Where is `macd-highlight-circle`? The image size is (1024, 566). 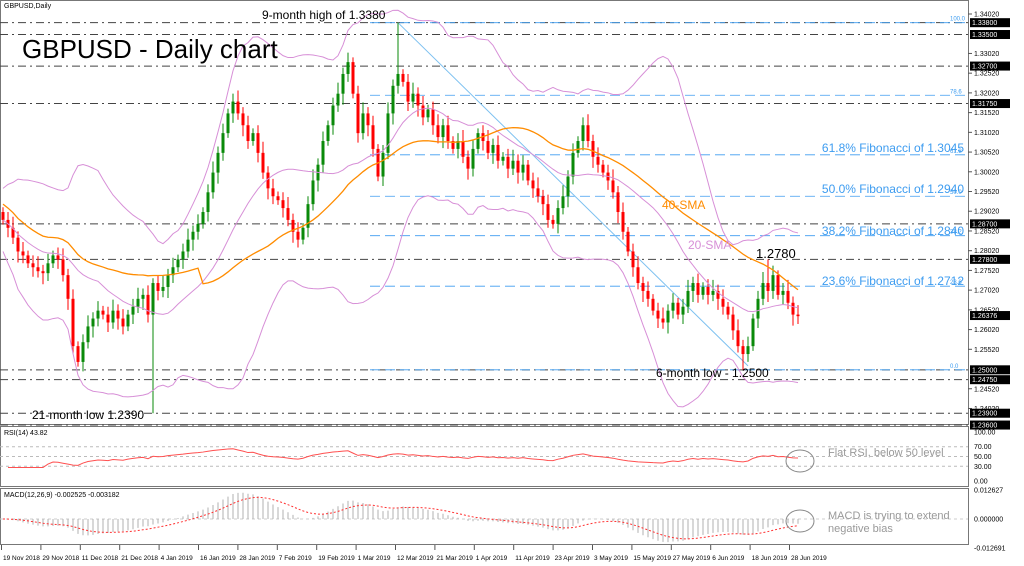 macd-highlight-circle is located at coordinates (800, 521).